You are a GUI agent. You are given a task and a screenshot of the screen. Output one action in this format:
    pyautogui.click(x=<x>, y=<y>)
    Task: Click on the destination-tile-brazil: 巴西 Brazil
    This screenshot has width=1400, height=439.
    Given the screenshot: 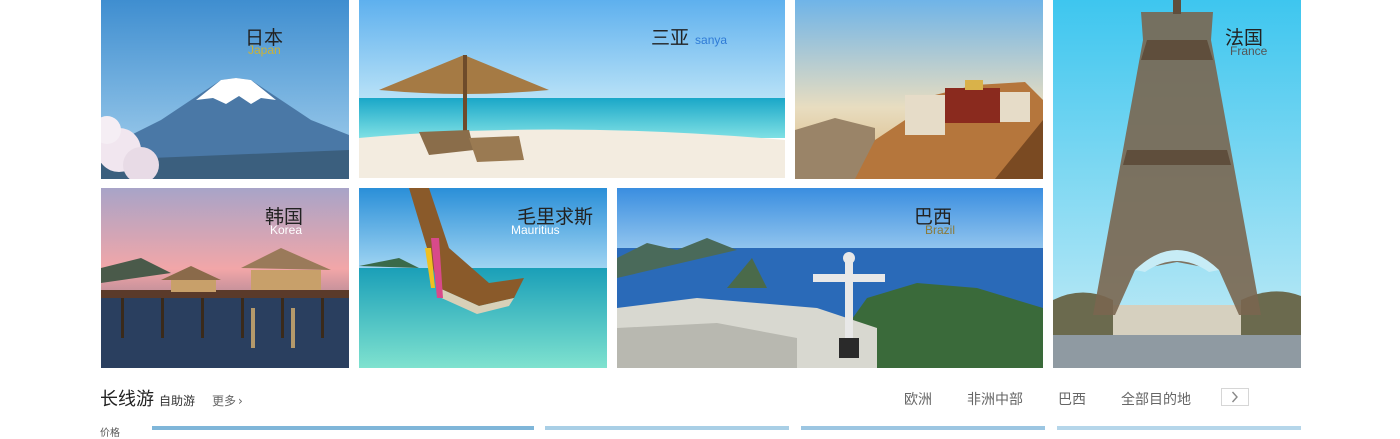 What is the action you would take?
    pyautogui.click(x=830, y=278)
    